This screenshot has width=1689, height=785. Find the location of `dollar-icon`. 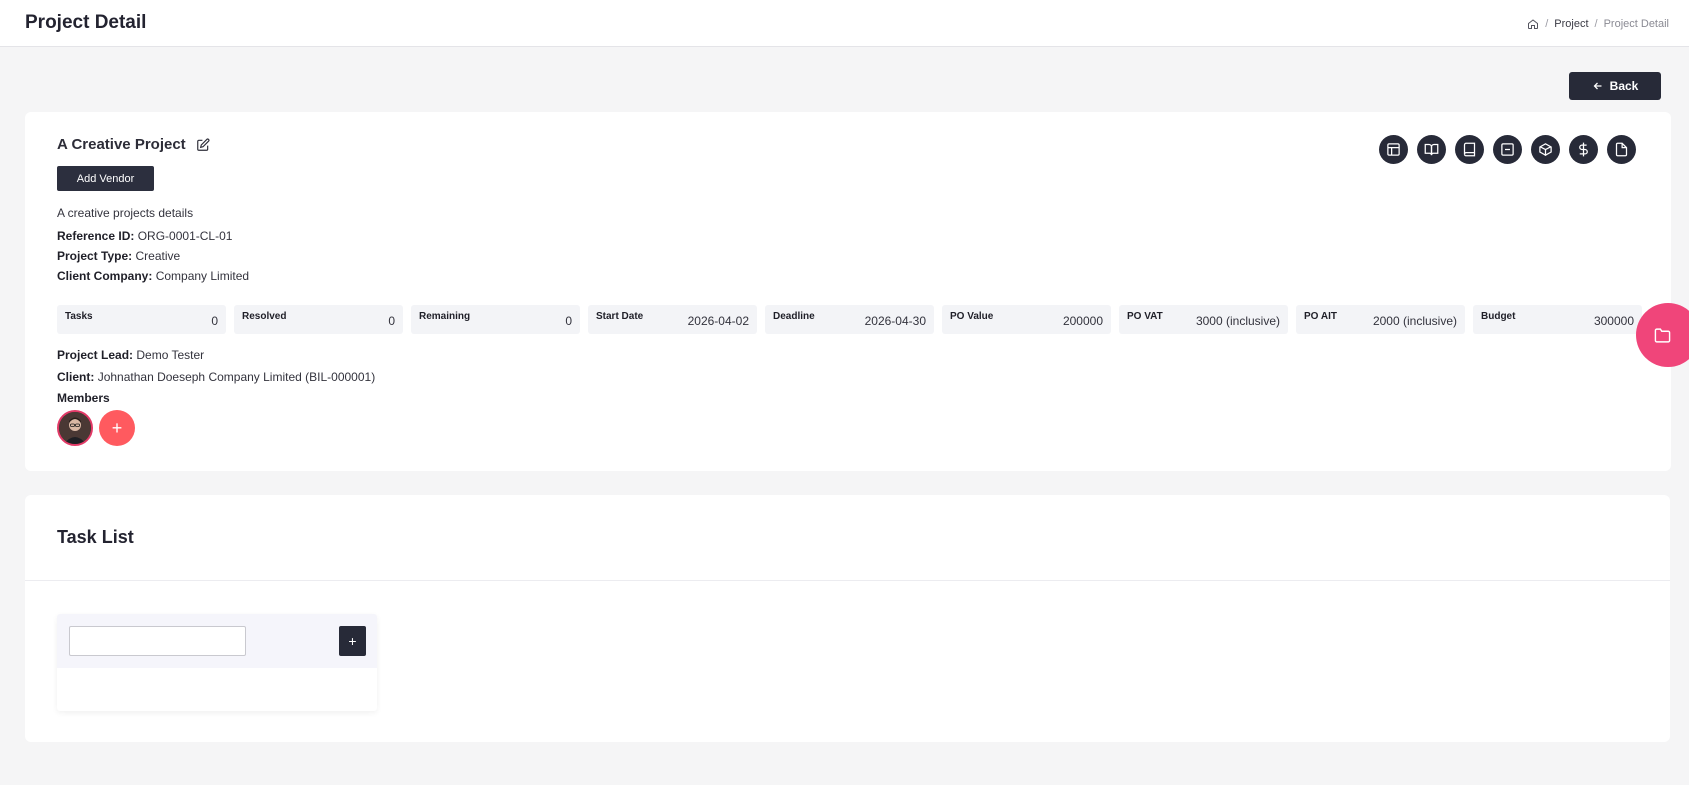

dollar-icon is located at coordinates (1583, 149).